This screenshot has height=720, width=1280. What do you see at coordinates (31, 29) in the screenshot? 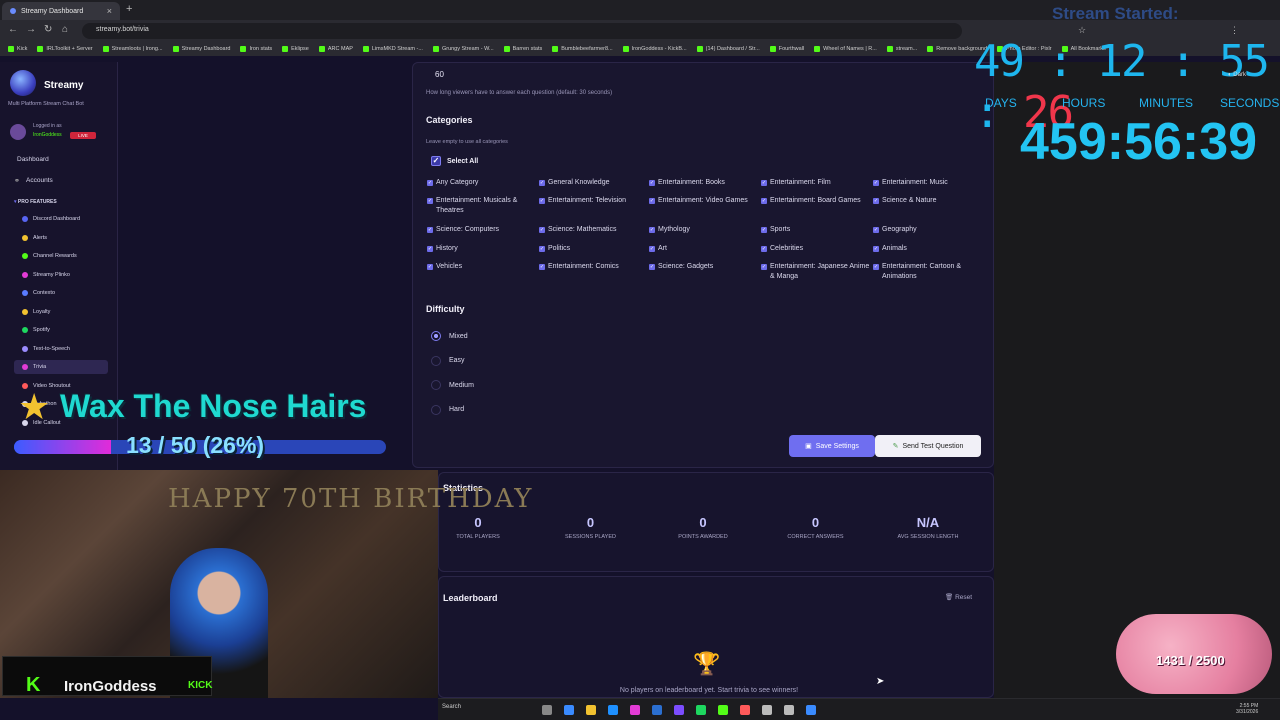
I see `forward-icon: →` at bounding box center [31, 29].